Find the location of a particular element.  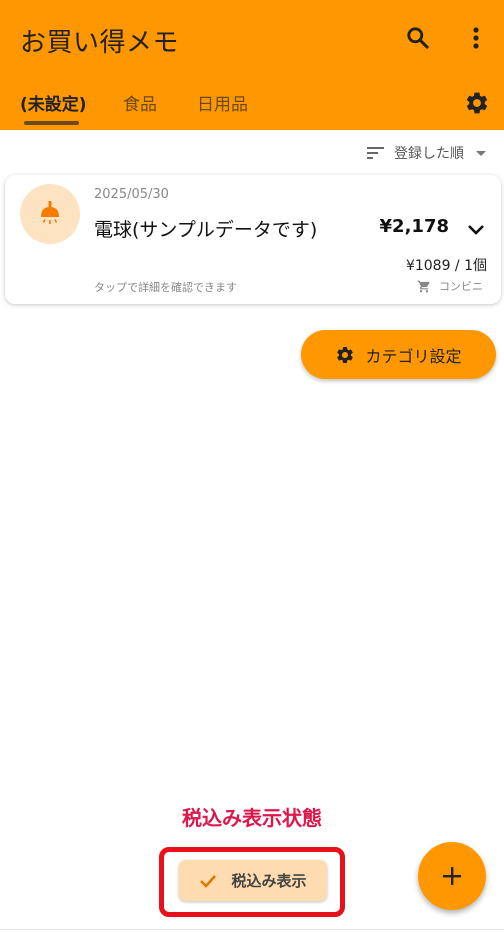

expand-button is located at coordinates (476, 230).